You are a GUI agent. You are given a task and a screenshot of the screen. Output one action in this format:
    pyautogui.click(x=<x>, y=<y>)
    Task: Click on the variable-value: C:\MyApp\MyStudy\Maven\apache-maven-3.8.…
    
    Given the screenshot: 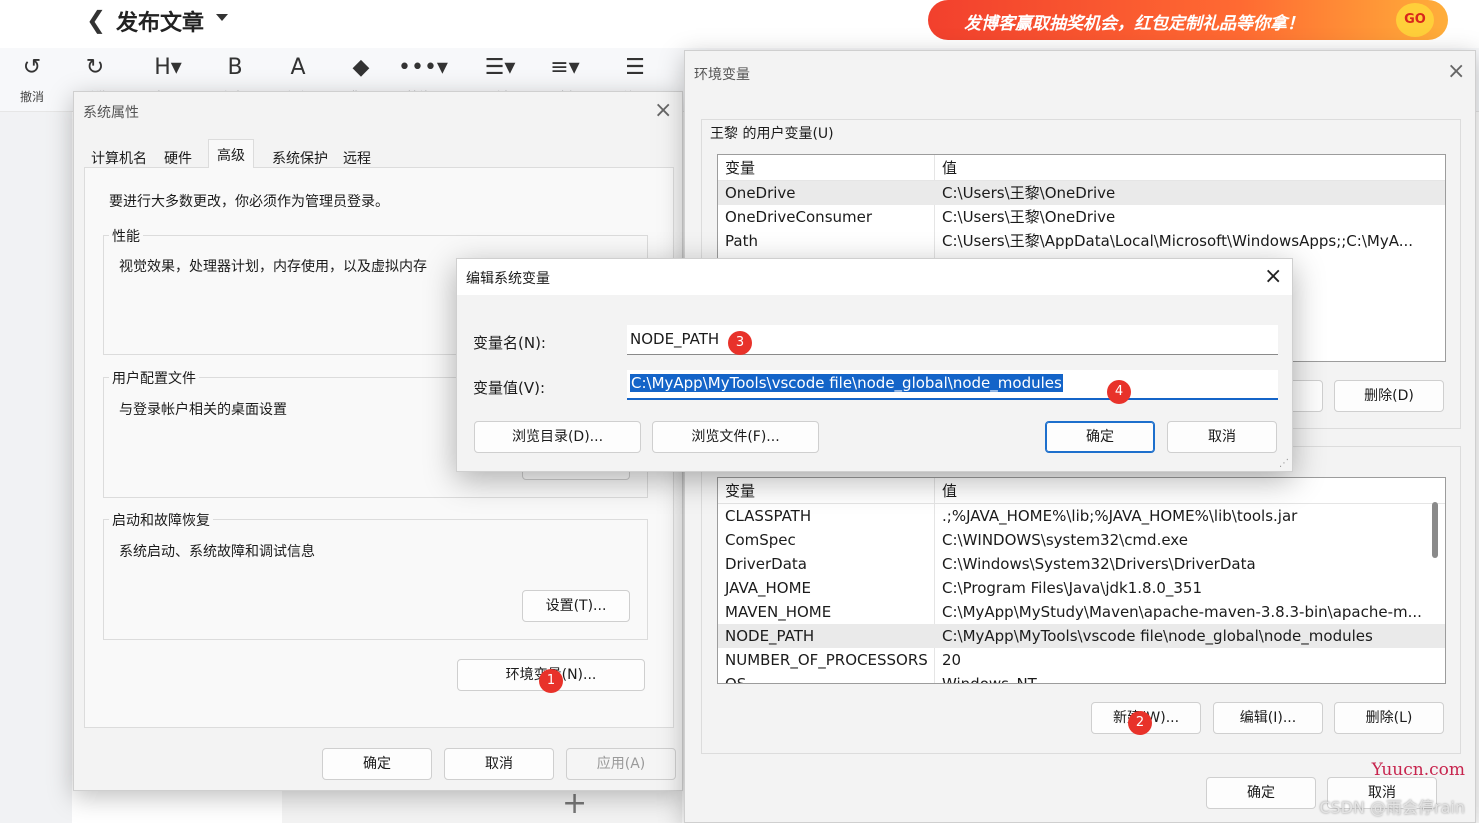 What is the action you would take?
    pyautogui.click(x=1182, y=612)
    